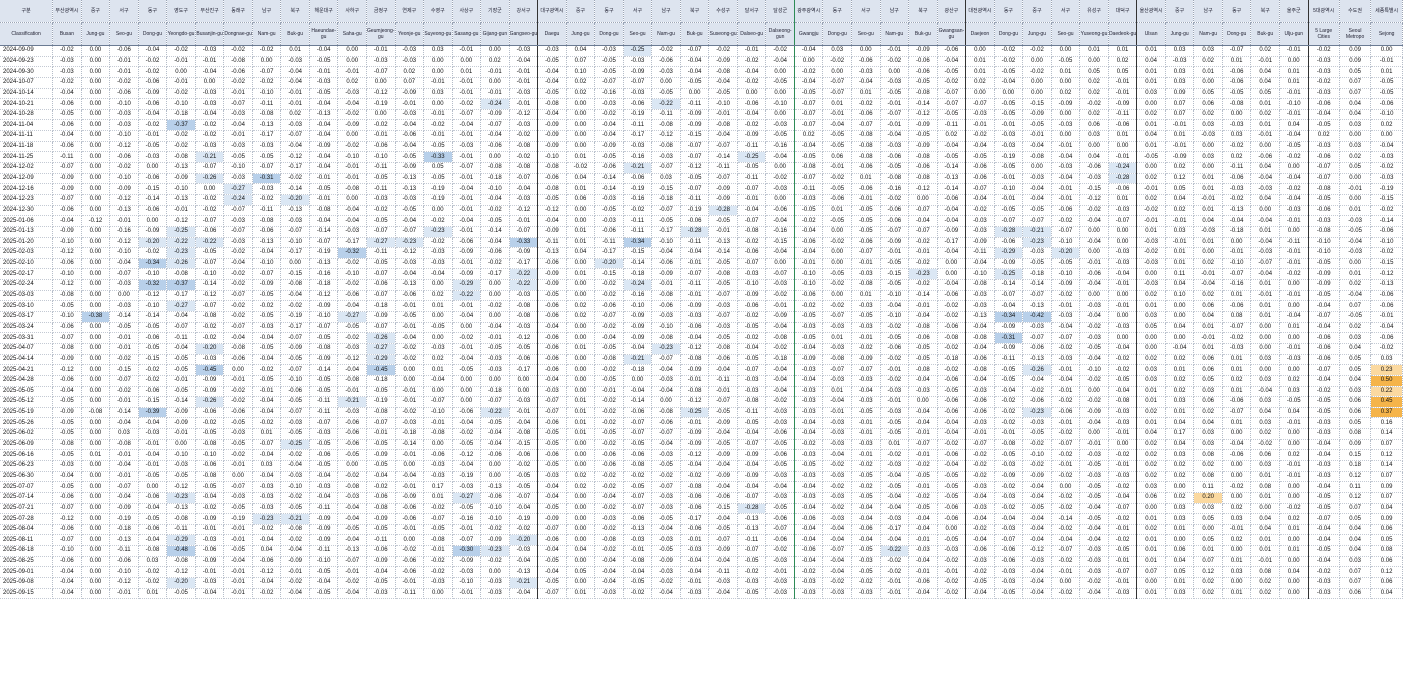  What do you see at coordinates (666, 296) in the screenshot?
I see `value-cell: -0.08` at bounding box center [666, 296].